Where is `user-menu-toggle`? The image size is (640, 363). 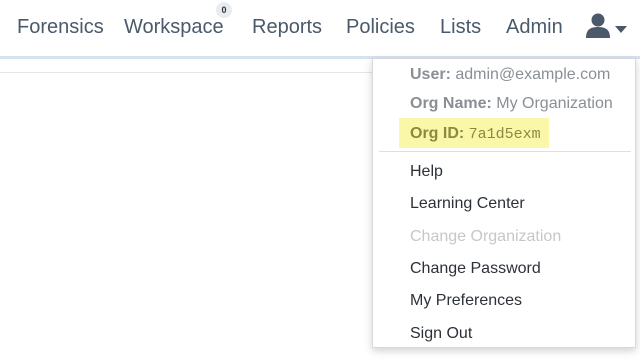
user-menu-toggle is located at coordinates (608, 27).